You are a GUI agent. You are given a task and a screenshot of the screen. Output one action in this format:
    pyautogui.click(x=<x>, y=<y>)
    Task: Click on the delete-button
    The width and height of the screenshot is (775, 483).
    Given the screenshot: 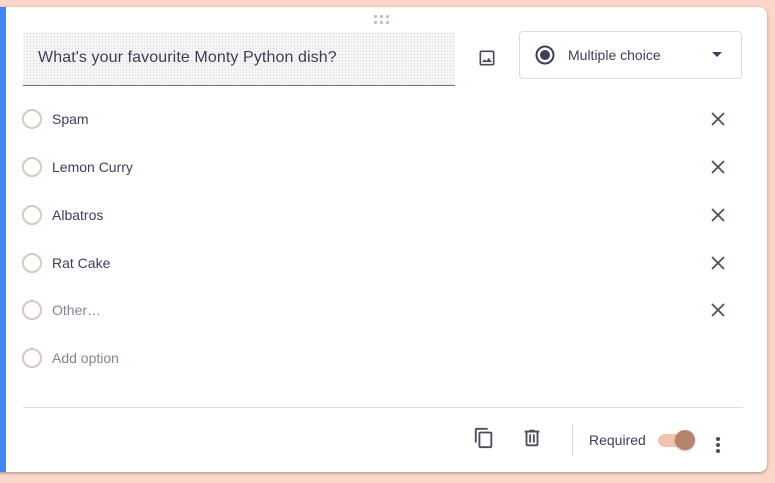 What is the action you would take?
    pyautogui.click(x=532, y=438)
    